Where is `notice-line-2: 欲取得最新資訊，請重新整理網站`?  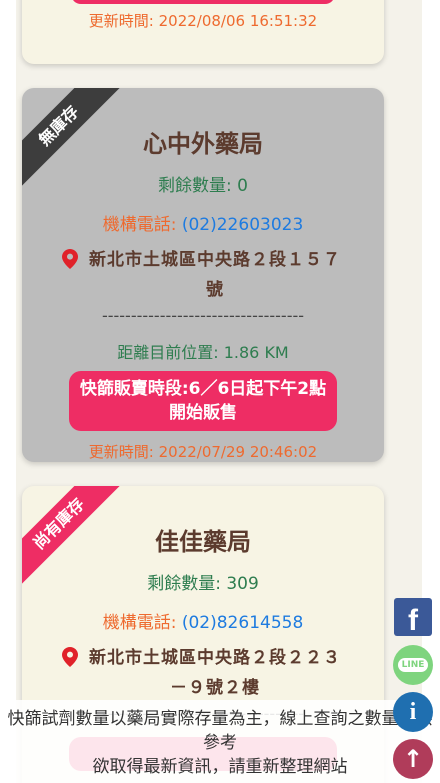
notice-line-2: 欲取得最新資訊，請重新整理網站 is located at coordinates (220, 767).